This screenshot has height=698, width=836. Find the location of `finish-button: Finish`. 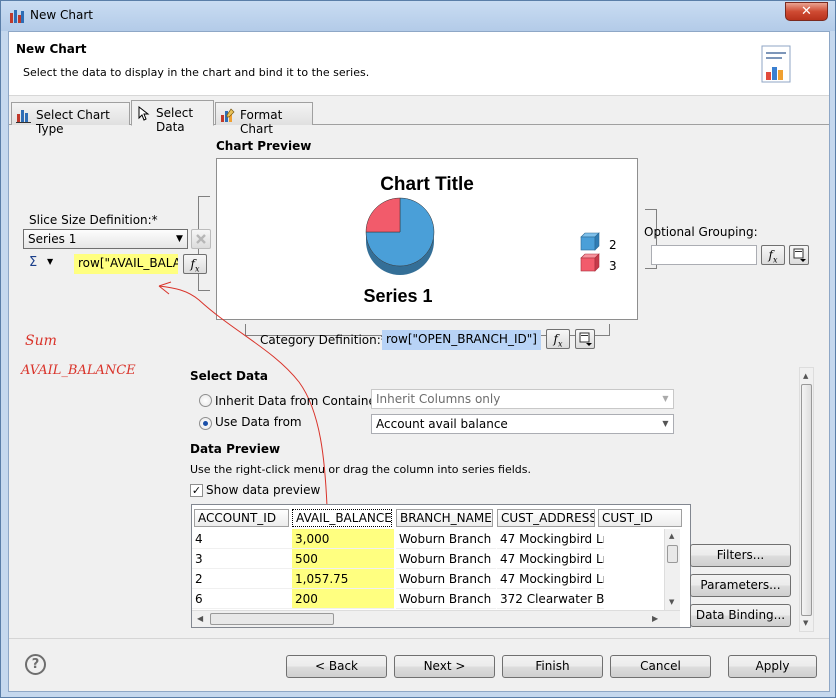

finish-button: Finish is located at coordinates (552, 666).